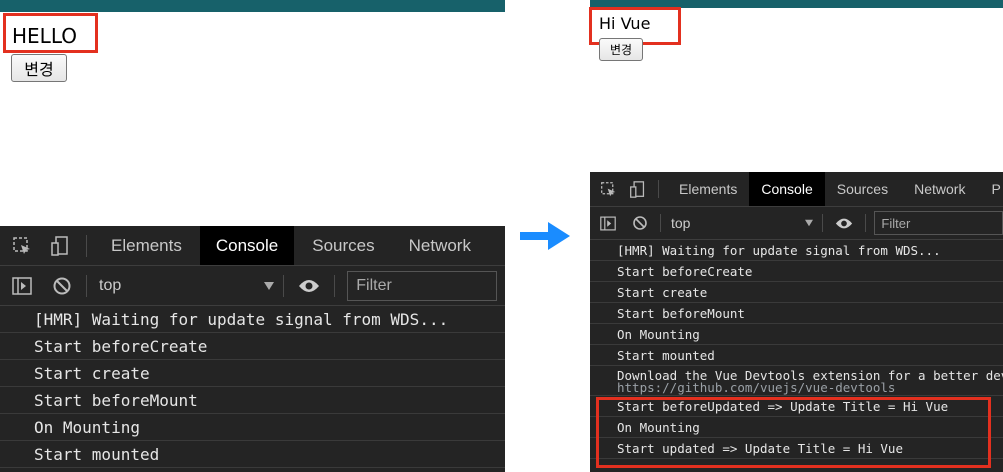 The image size is (1003, 472). I want to click on devtools-tabbar: Elements Console Sources Network P, so click(796, 189).